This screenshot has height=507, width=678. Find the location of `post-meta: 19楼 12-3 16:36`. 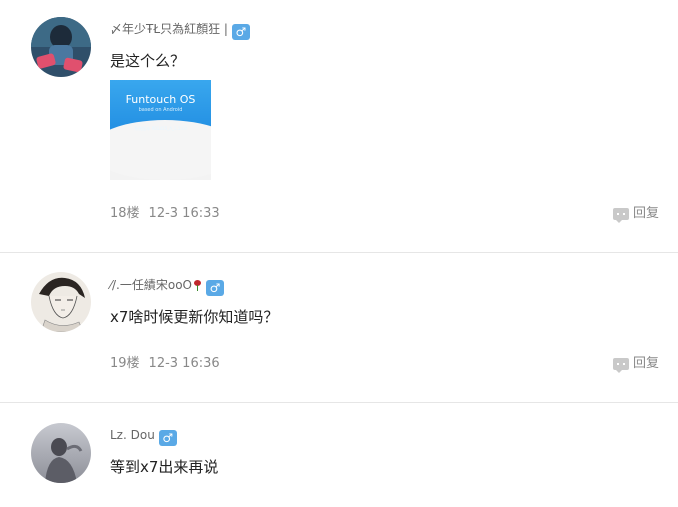

post-meta: 19楼 12-3 16:36 is located at coordinates (165, 364).